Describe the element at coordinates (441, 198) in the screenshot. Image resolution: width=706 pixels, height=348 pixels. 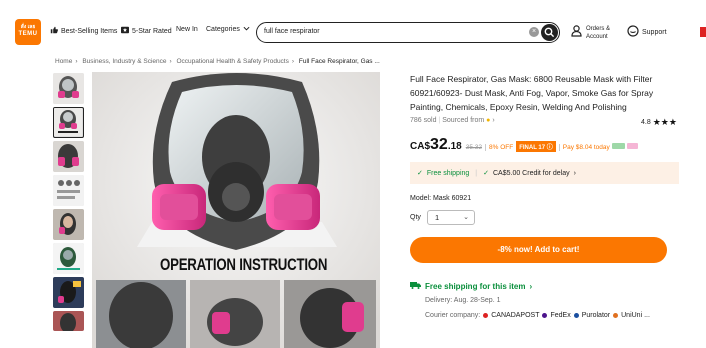
I see `model-label: Model: Mask 60921` at that location.